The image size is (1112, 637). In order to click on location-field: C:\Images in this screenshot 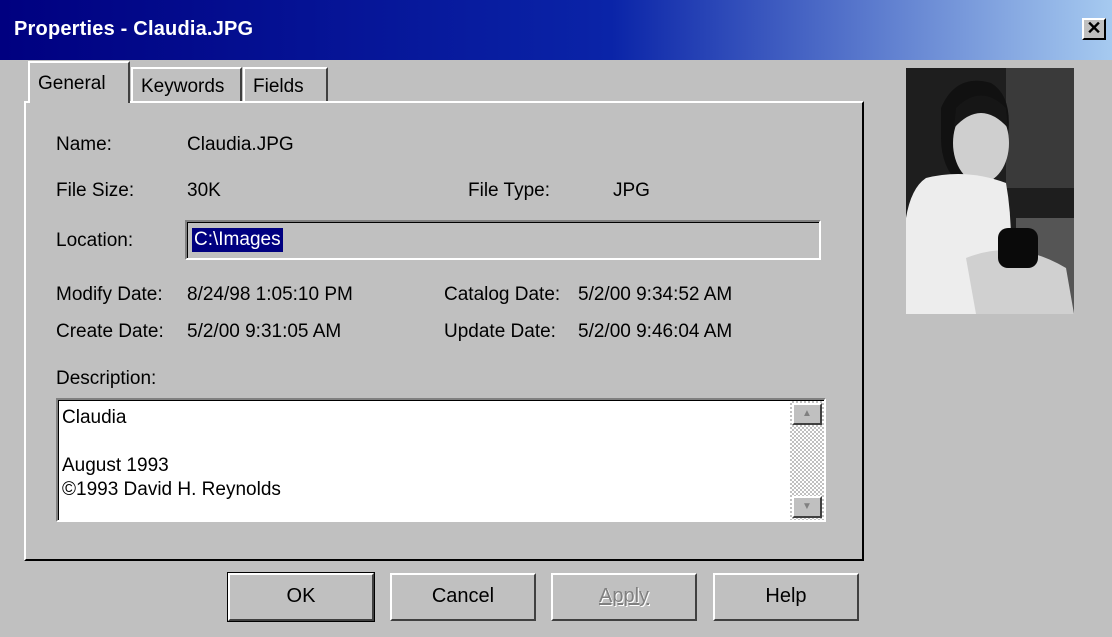, I will do `click(503, 240)`.